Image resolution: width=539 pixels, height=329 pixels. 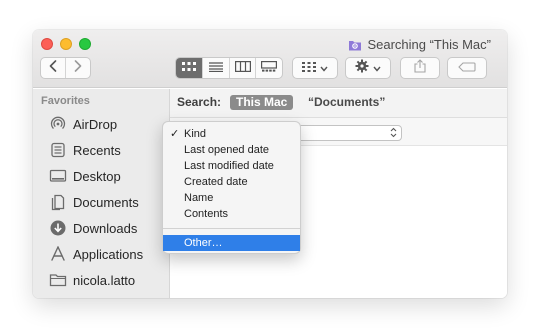 I want to click on window-title-text: Searching “This Mac”, so click(x=429, y=44).